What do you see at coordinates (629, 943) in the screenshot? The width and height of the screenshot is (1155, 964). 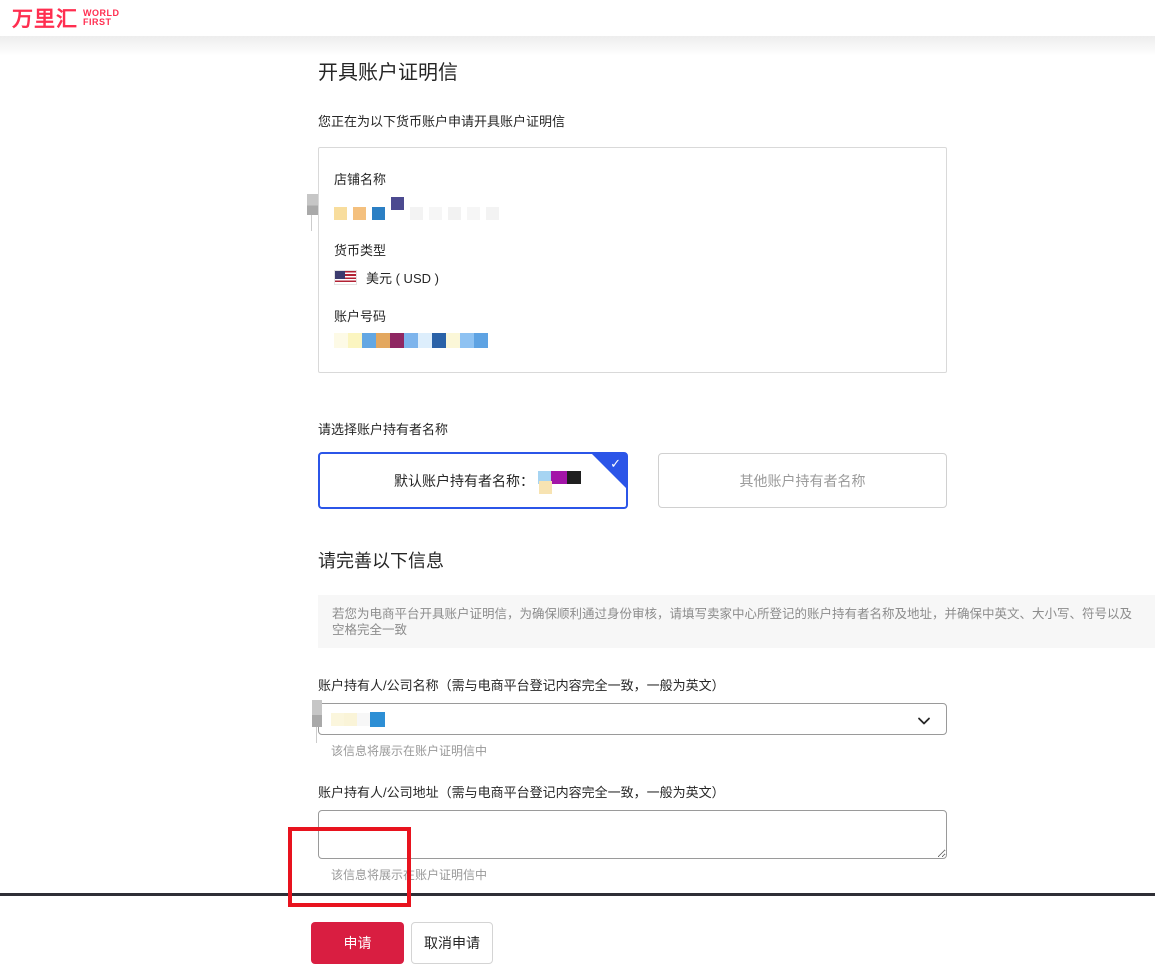 I see `action-buttons: 申请 取消申请` at bounding box center [629, 943].